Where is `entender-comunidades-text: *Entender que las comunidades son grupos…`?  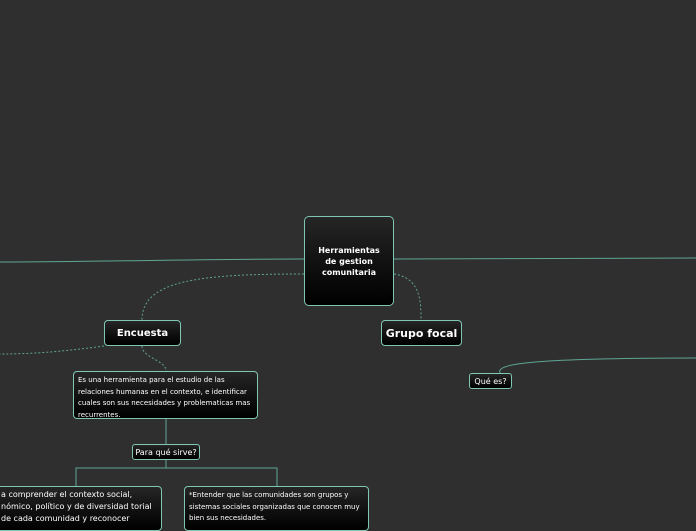
entender-comunidades-text: *Entender que las comunidades son grupos… is located at coordinates (274, 506).